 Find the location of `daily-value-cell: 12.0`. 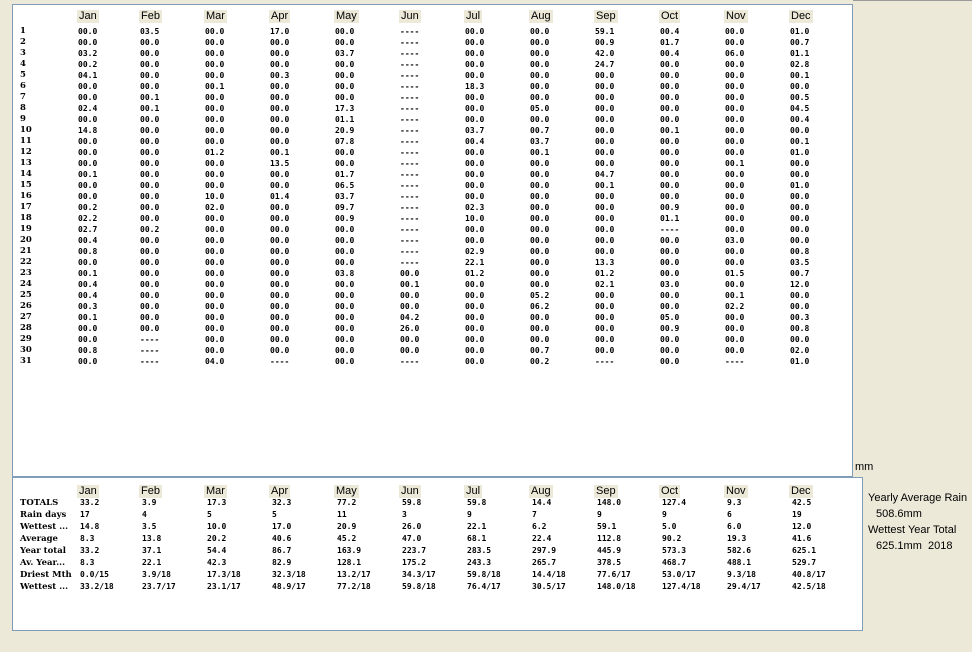

daily-value-cell: 12.0 is located at coordinates (800, 284).